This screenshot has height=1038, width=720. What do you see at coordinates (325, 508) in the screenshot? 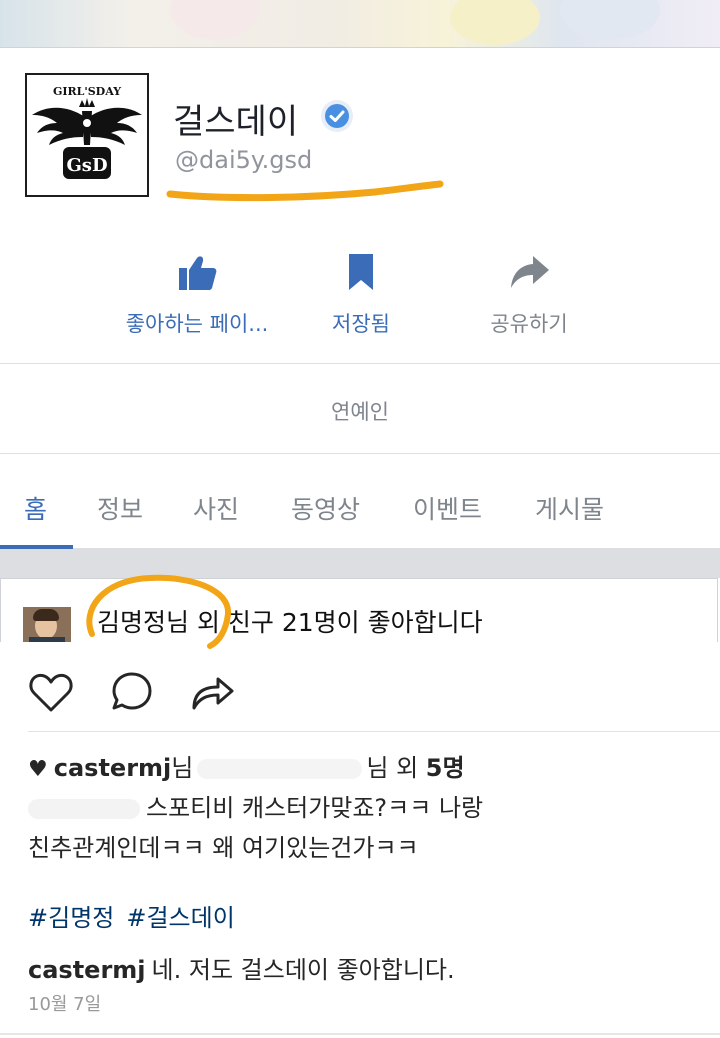
I see `tab-videos: 동영상` at bounding box center [325, 508].